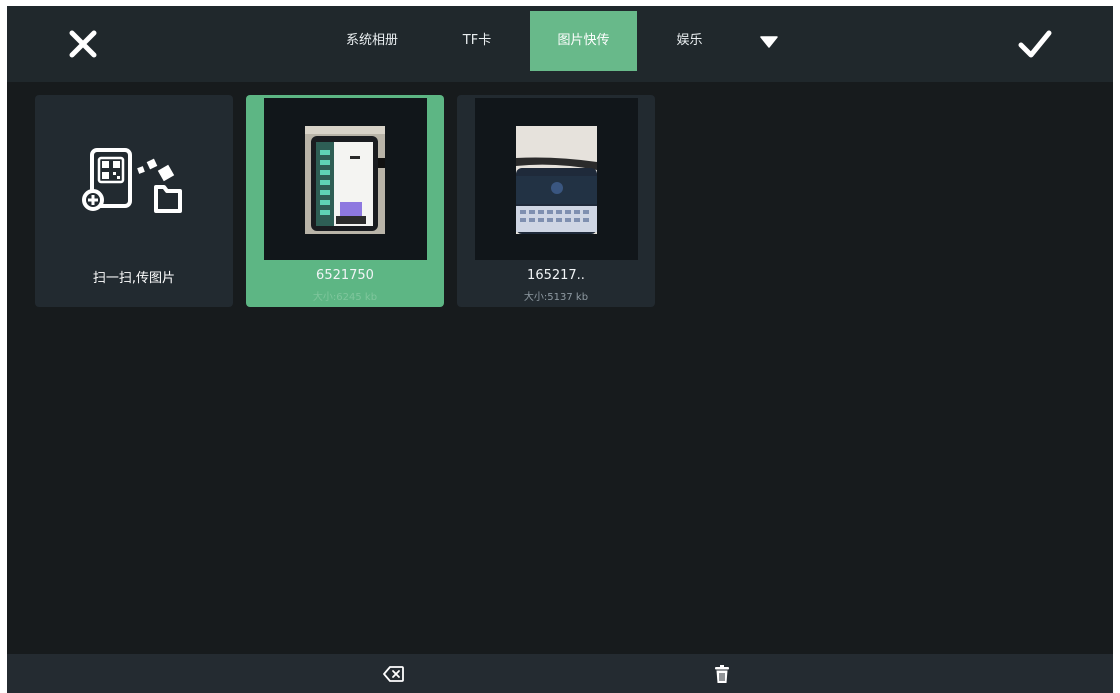 This screenshot has height=693, width=1120. I want to click on scan-to-transfer-card: 扫一扫,传图片, so click(134, 201).